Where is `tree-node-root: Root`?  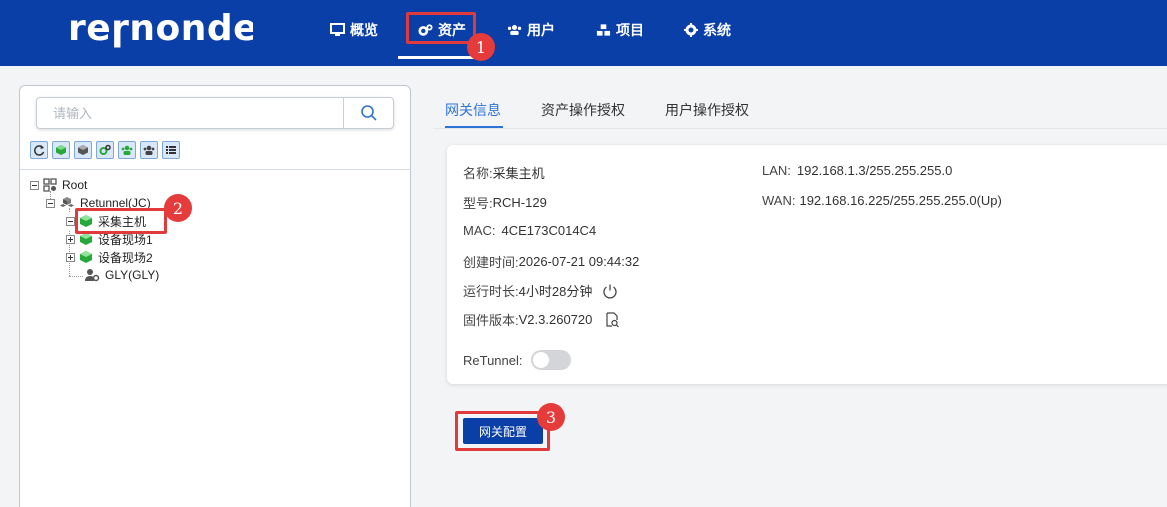
tree-node-root: Root is located at coordinates (58, 185).